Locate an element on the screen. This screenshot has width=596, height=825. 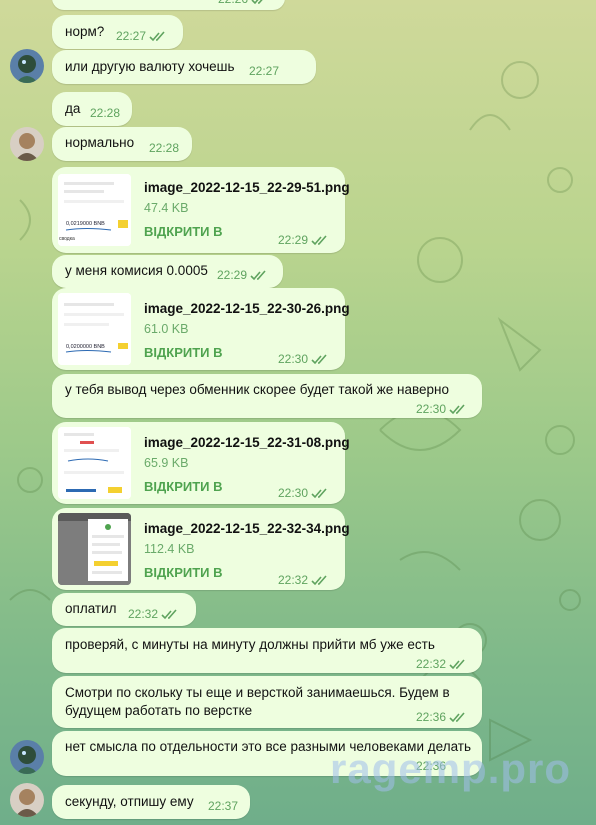
thumb-amount: 0,0219000 BNB is located at coordinates (85, 224).